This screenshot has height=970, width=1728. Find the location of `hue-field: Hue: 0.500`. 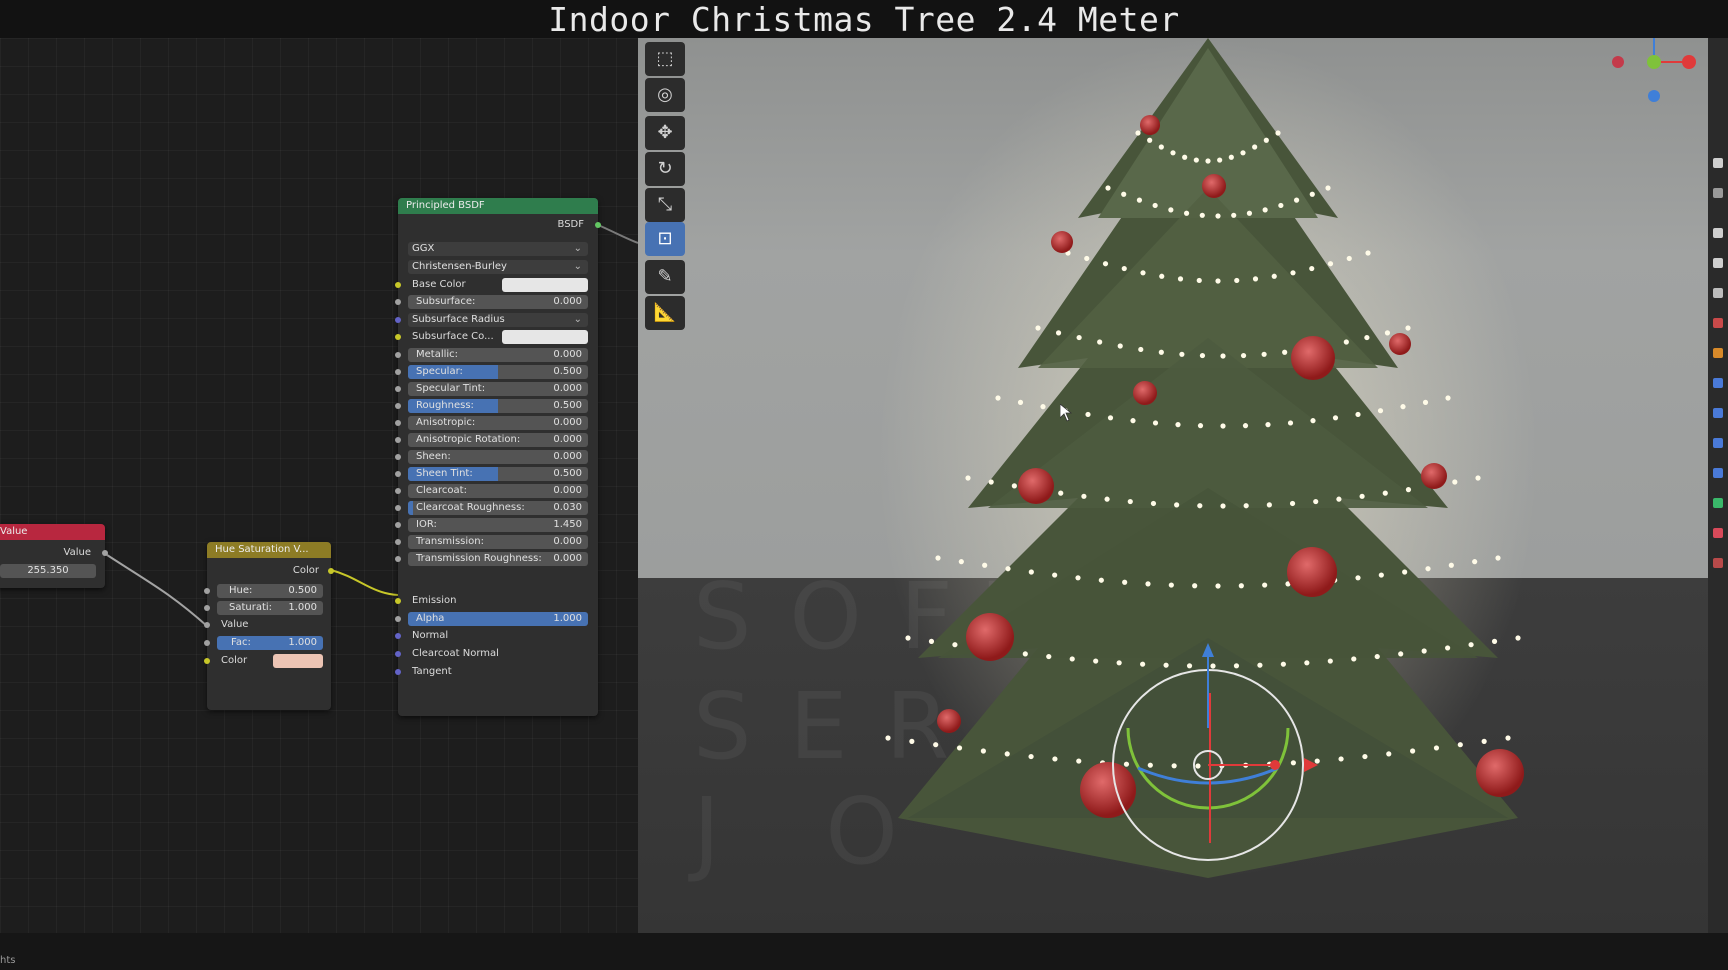

hue-field: Hue: 0.500 is located at coordinates (270, 591).